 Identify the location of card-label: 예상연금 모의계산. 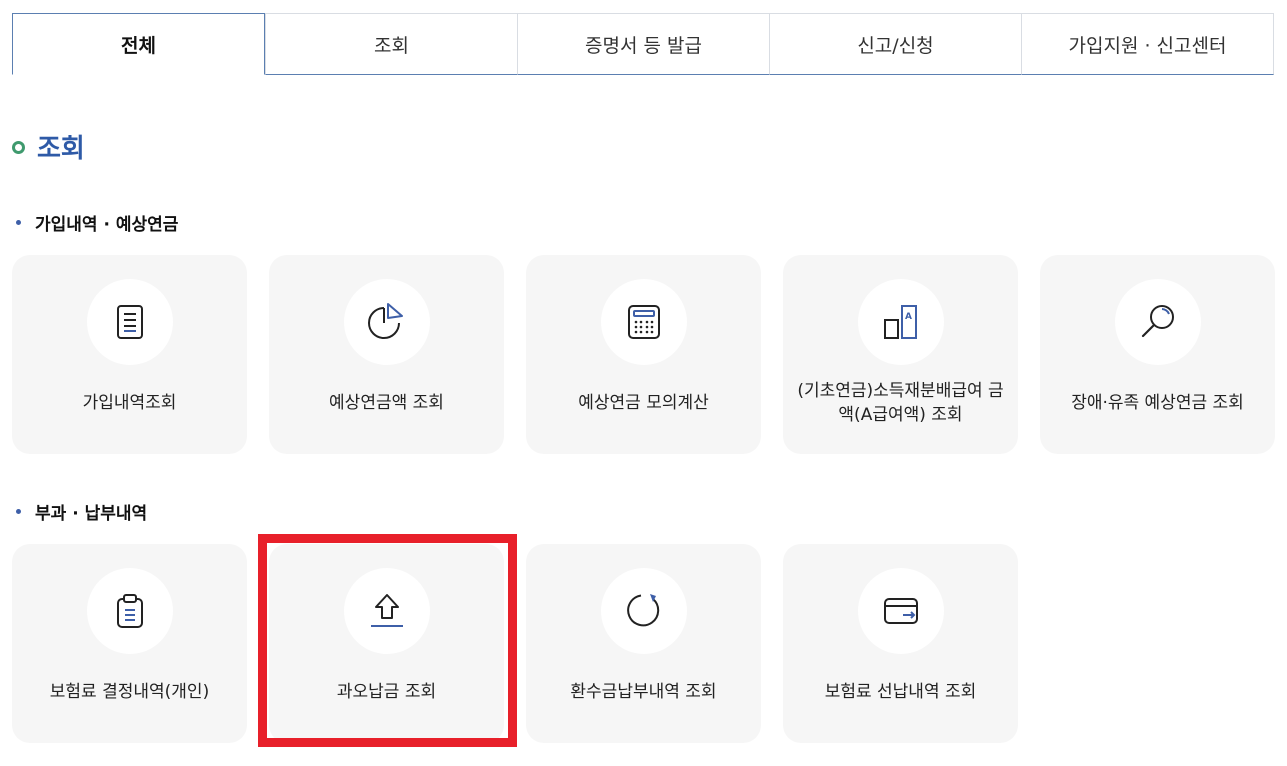
(643, 403).